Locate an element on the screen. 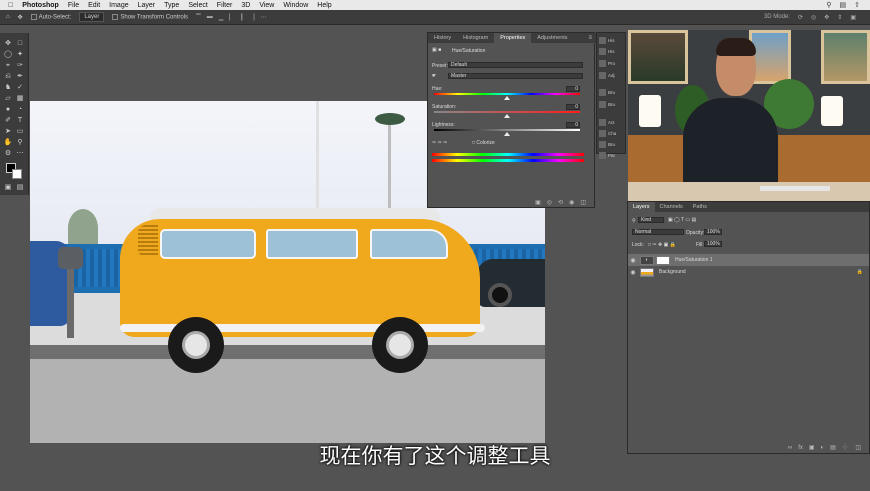 This screenshot has width=870, height=491. healing-brush-icon: ⎌ is located at coordinates (8, 76).